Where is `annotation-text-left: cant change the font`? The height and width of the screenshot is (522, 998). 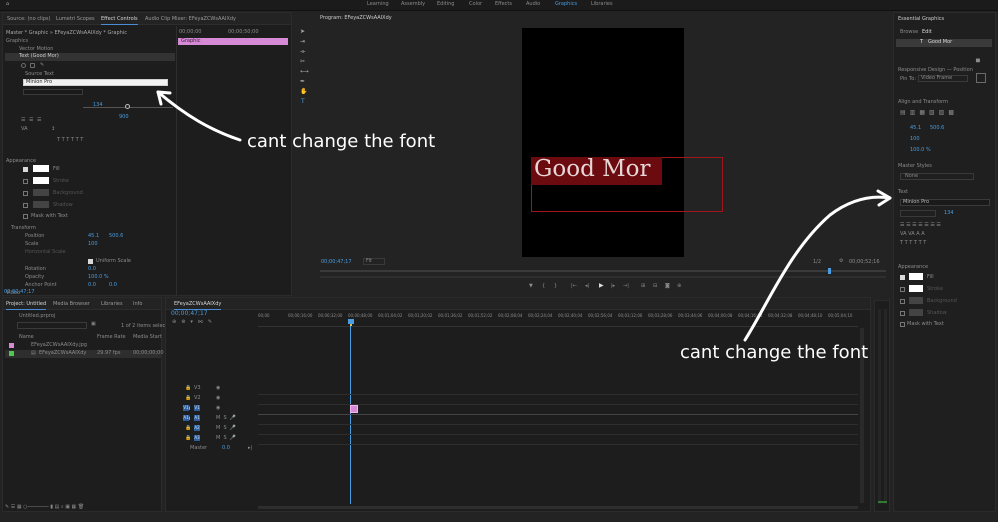
annotation-text-left: cant change the font is located at coordinates (341, 141).